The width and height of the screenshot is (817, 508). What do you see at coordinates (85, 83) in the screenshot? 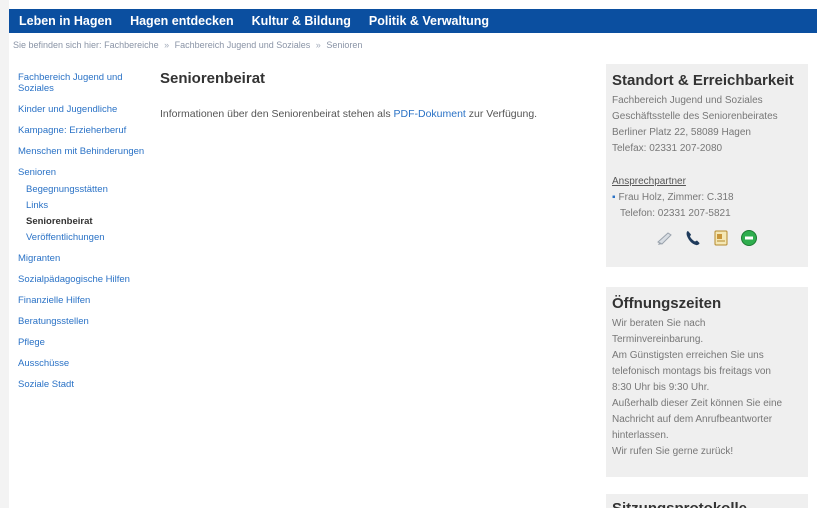
I see `sidebar-item-jugend-soziales: Fachbereich Jugend und Soziales` at bounding box center [85, 83].